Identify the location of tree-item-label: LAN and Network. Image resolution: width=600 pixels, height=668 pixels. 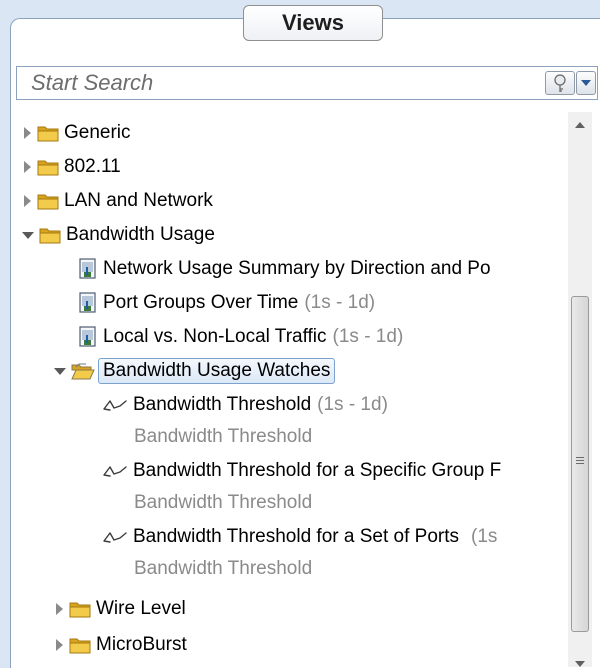
(138, 200).